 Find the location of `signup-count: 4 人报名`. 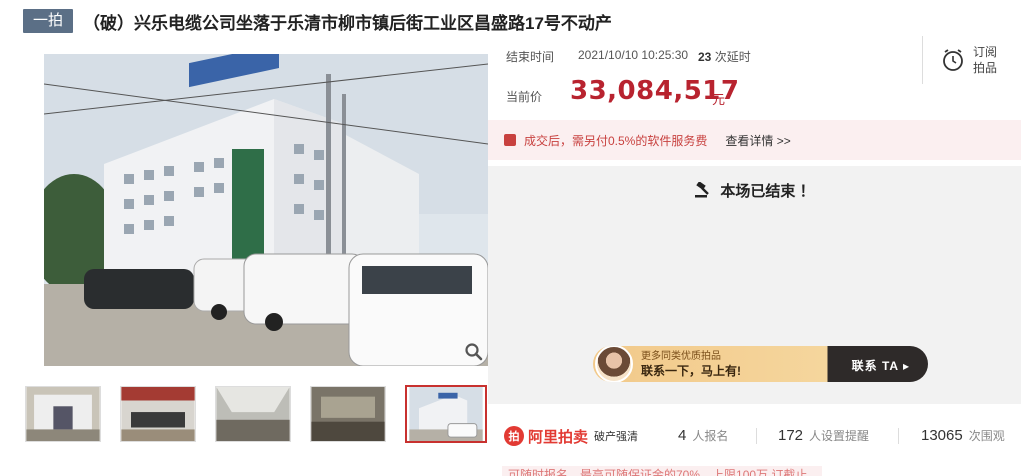

signup-count: 4 人报名 is located at coordinates (703, 435).